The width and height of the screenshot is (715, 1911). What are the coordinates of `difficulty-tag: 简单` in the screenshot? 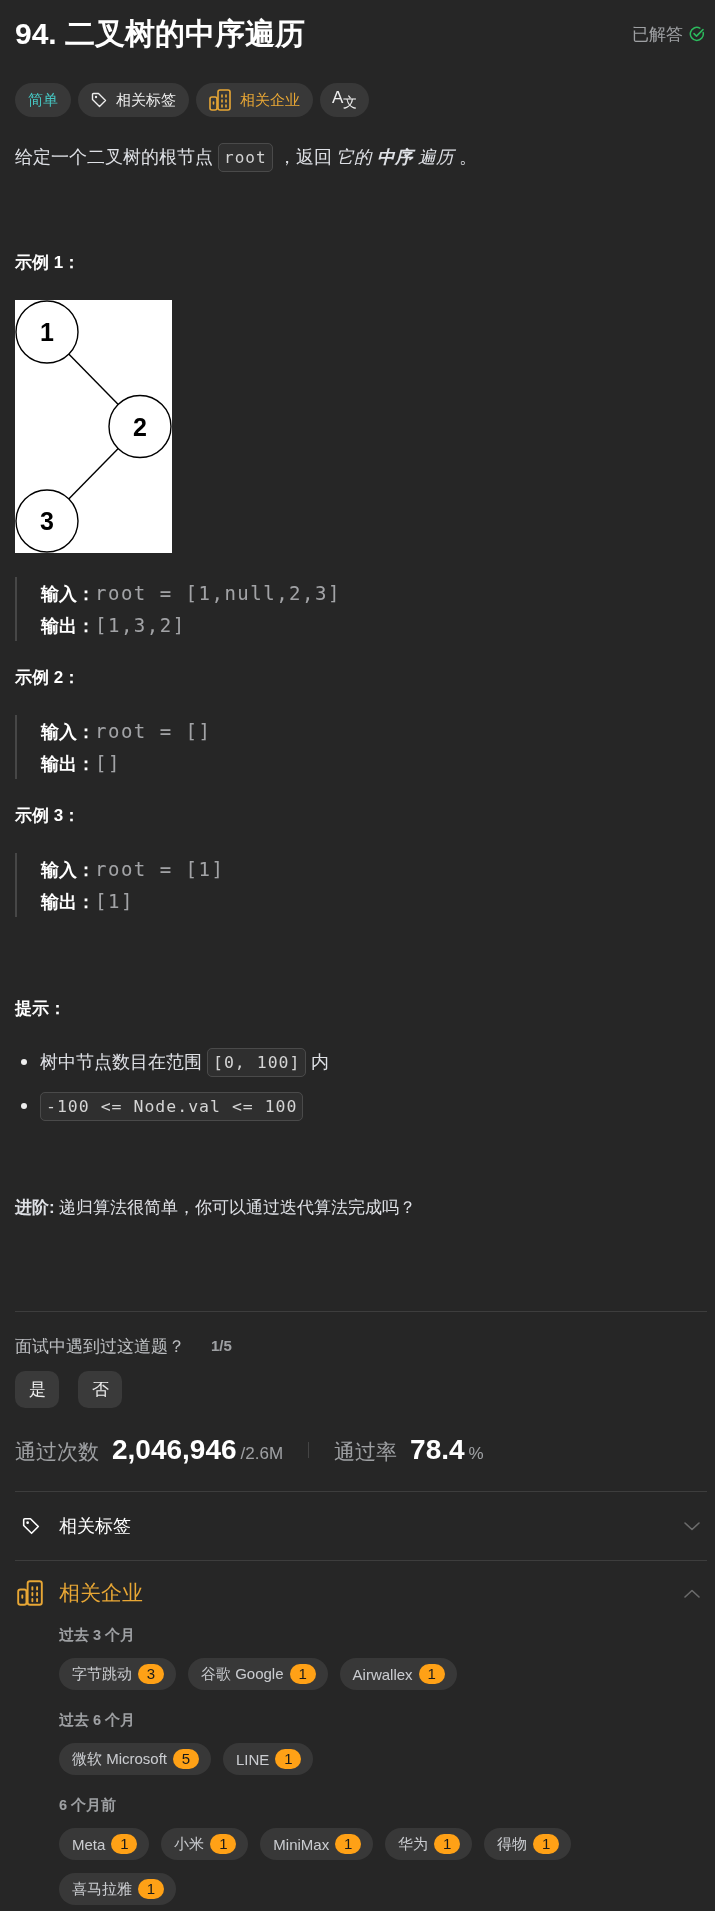 It's located at (43, 100).